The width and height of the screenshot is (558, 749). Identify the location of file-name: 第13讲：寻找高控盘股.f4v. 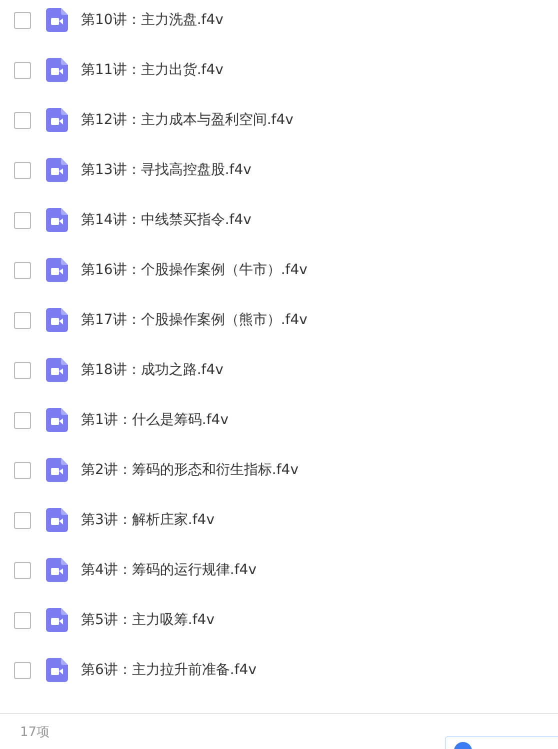
(166, 170).